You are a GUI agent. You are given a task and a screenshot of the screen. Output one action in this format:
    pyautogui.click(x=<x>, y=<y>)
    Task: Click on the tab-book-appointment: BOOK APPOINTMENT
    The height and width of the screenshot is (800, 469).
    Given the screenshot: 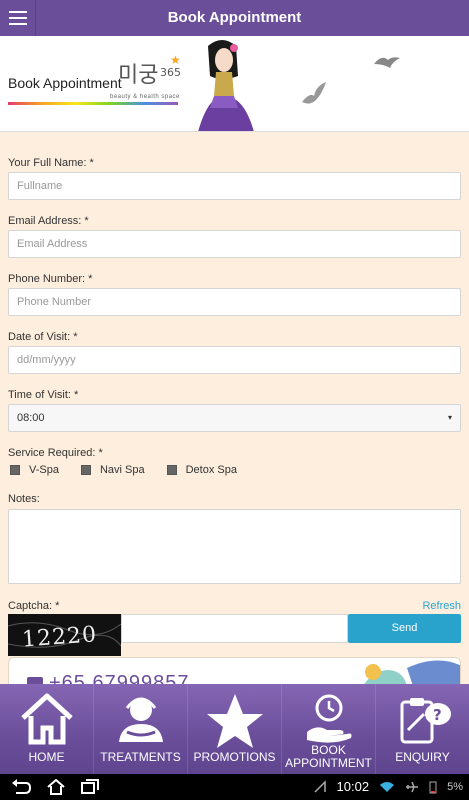 What is the action you would take?
    pyautogui.click(x=329, y=729)
    